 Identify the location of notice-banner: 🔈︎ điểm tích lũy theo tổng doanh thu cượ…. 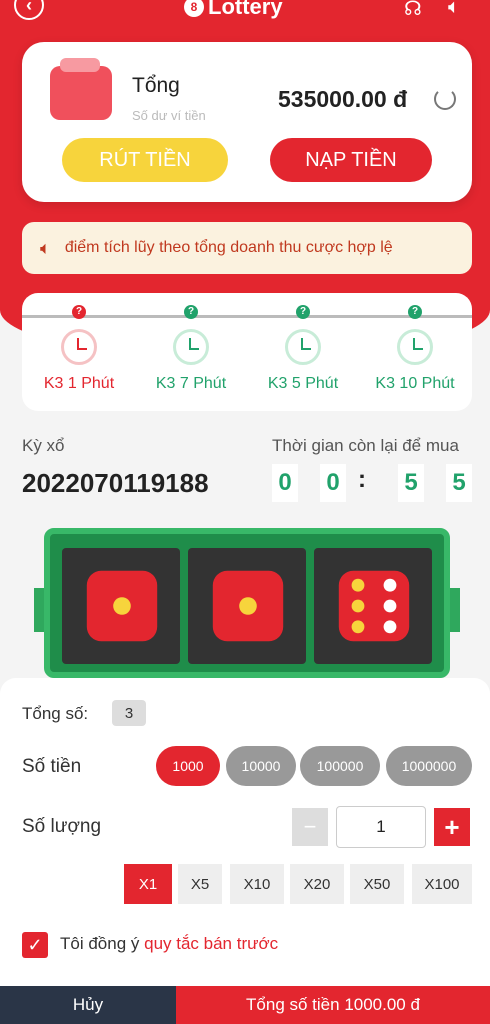
(247, 248).